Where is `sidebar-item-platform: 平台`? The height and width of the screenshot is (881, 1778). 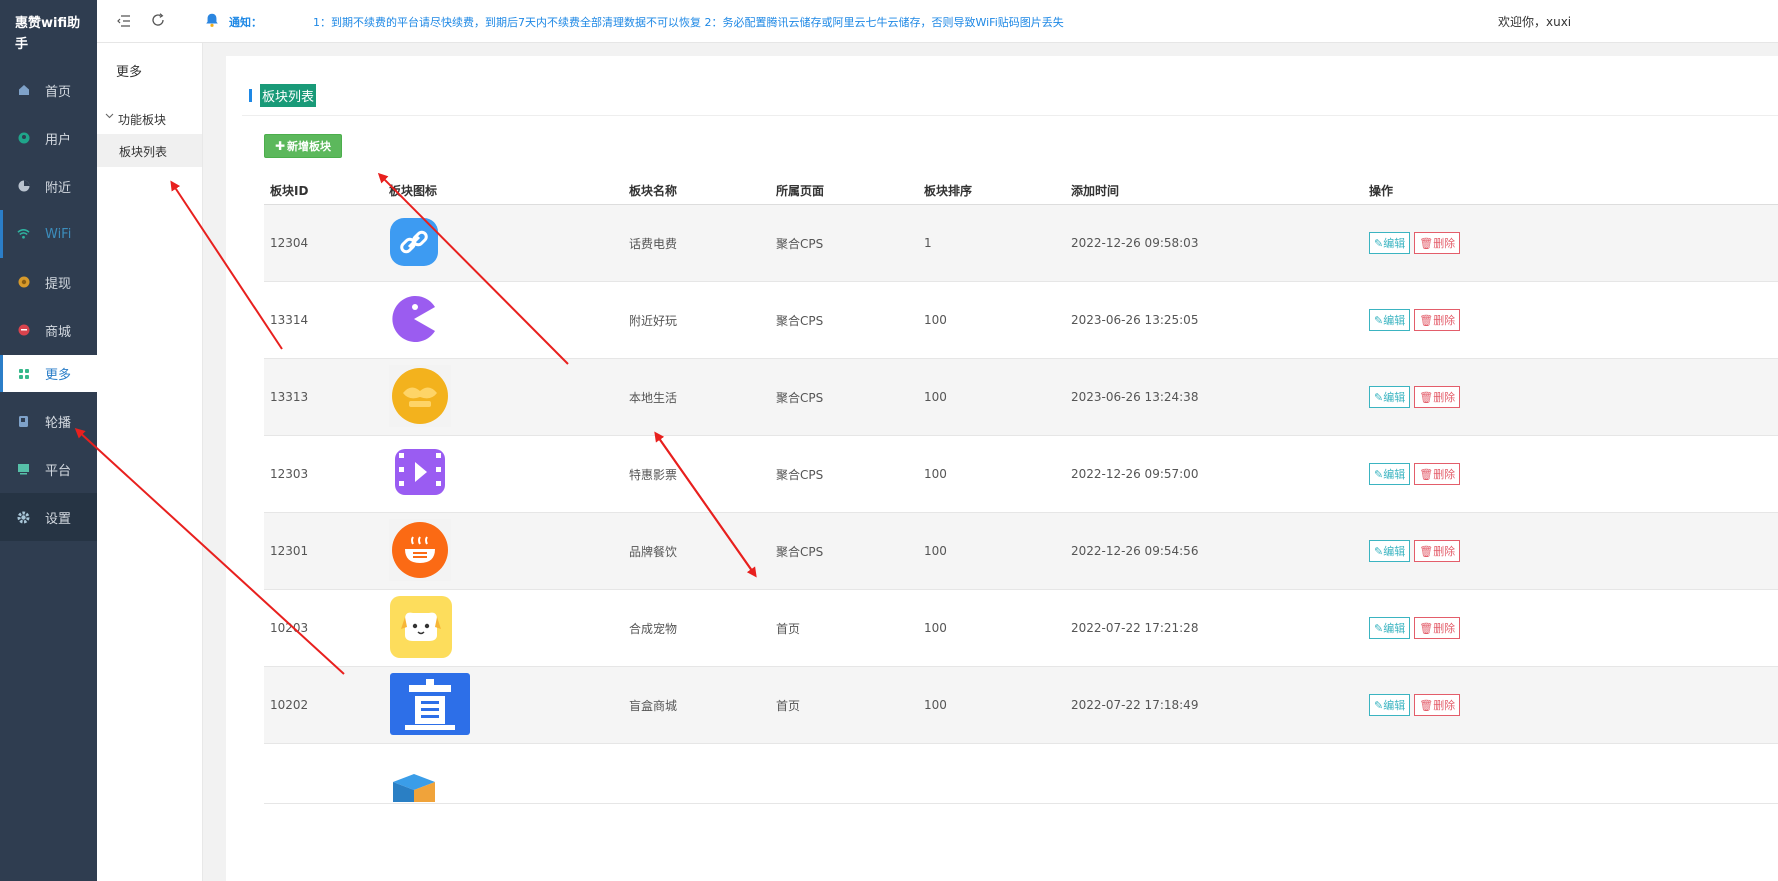
sidebar-item-platform: 平台 is located at coordinates (48, 469).